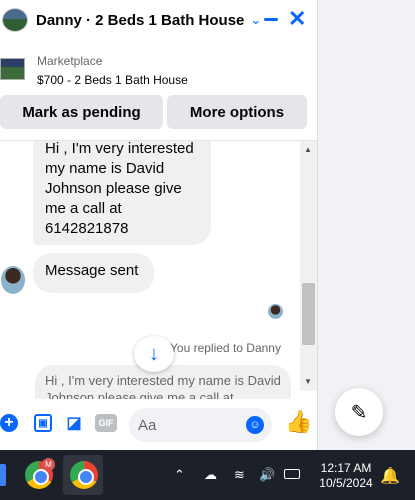  I want to click on onedrive-icon: ☁, so click(210, 475).